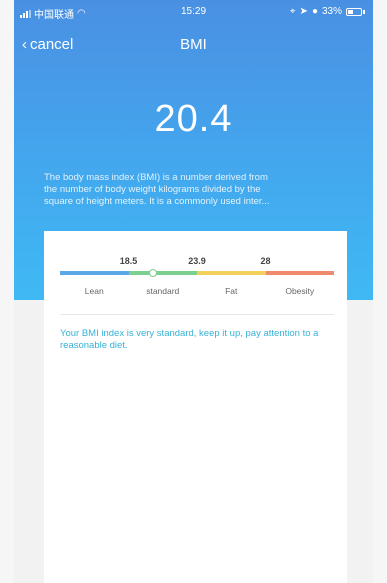 The image size is (387, 583). What do you see at coordinates (331, 11) in the screenshot?
I see `battery-percent: 33%` at bounding box center [331, 11].